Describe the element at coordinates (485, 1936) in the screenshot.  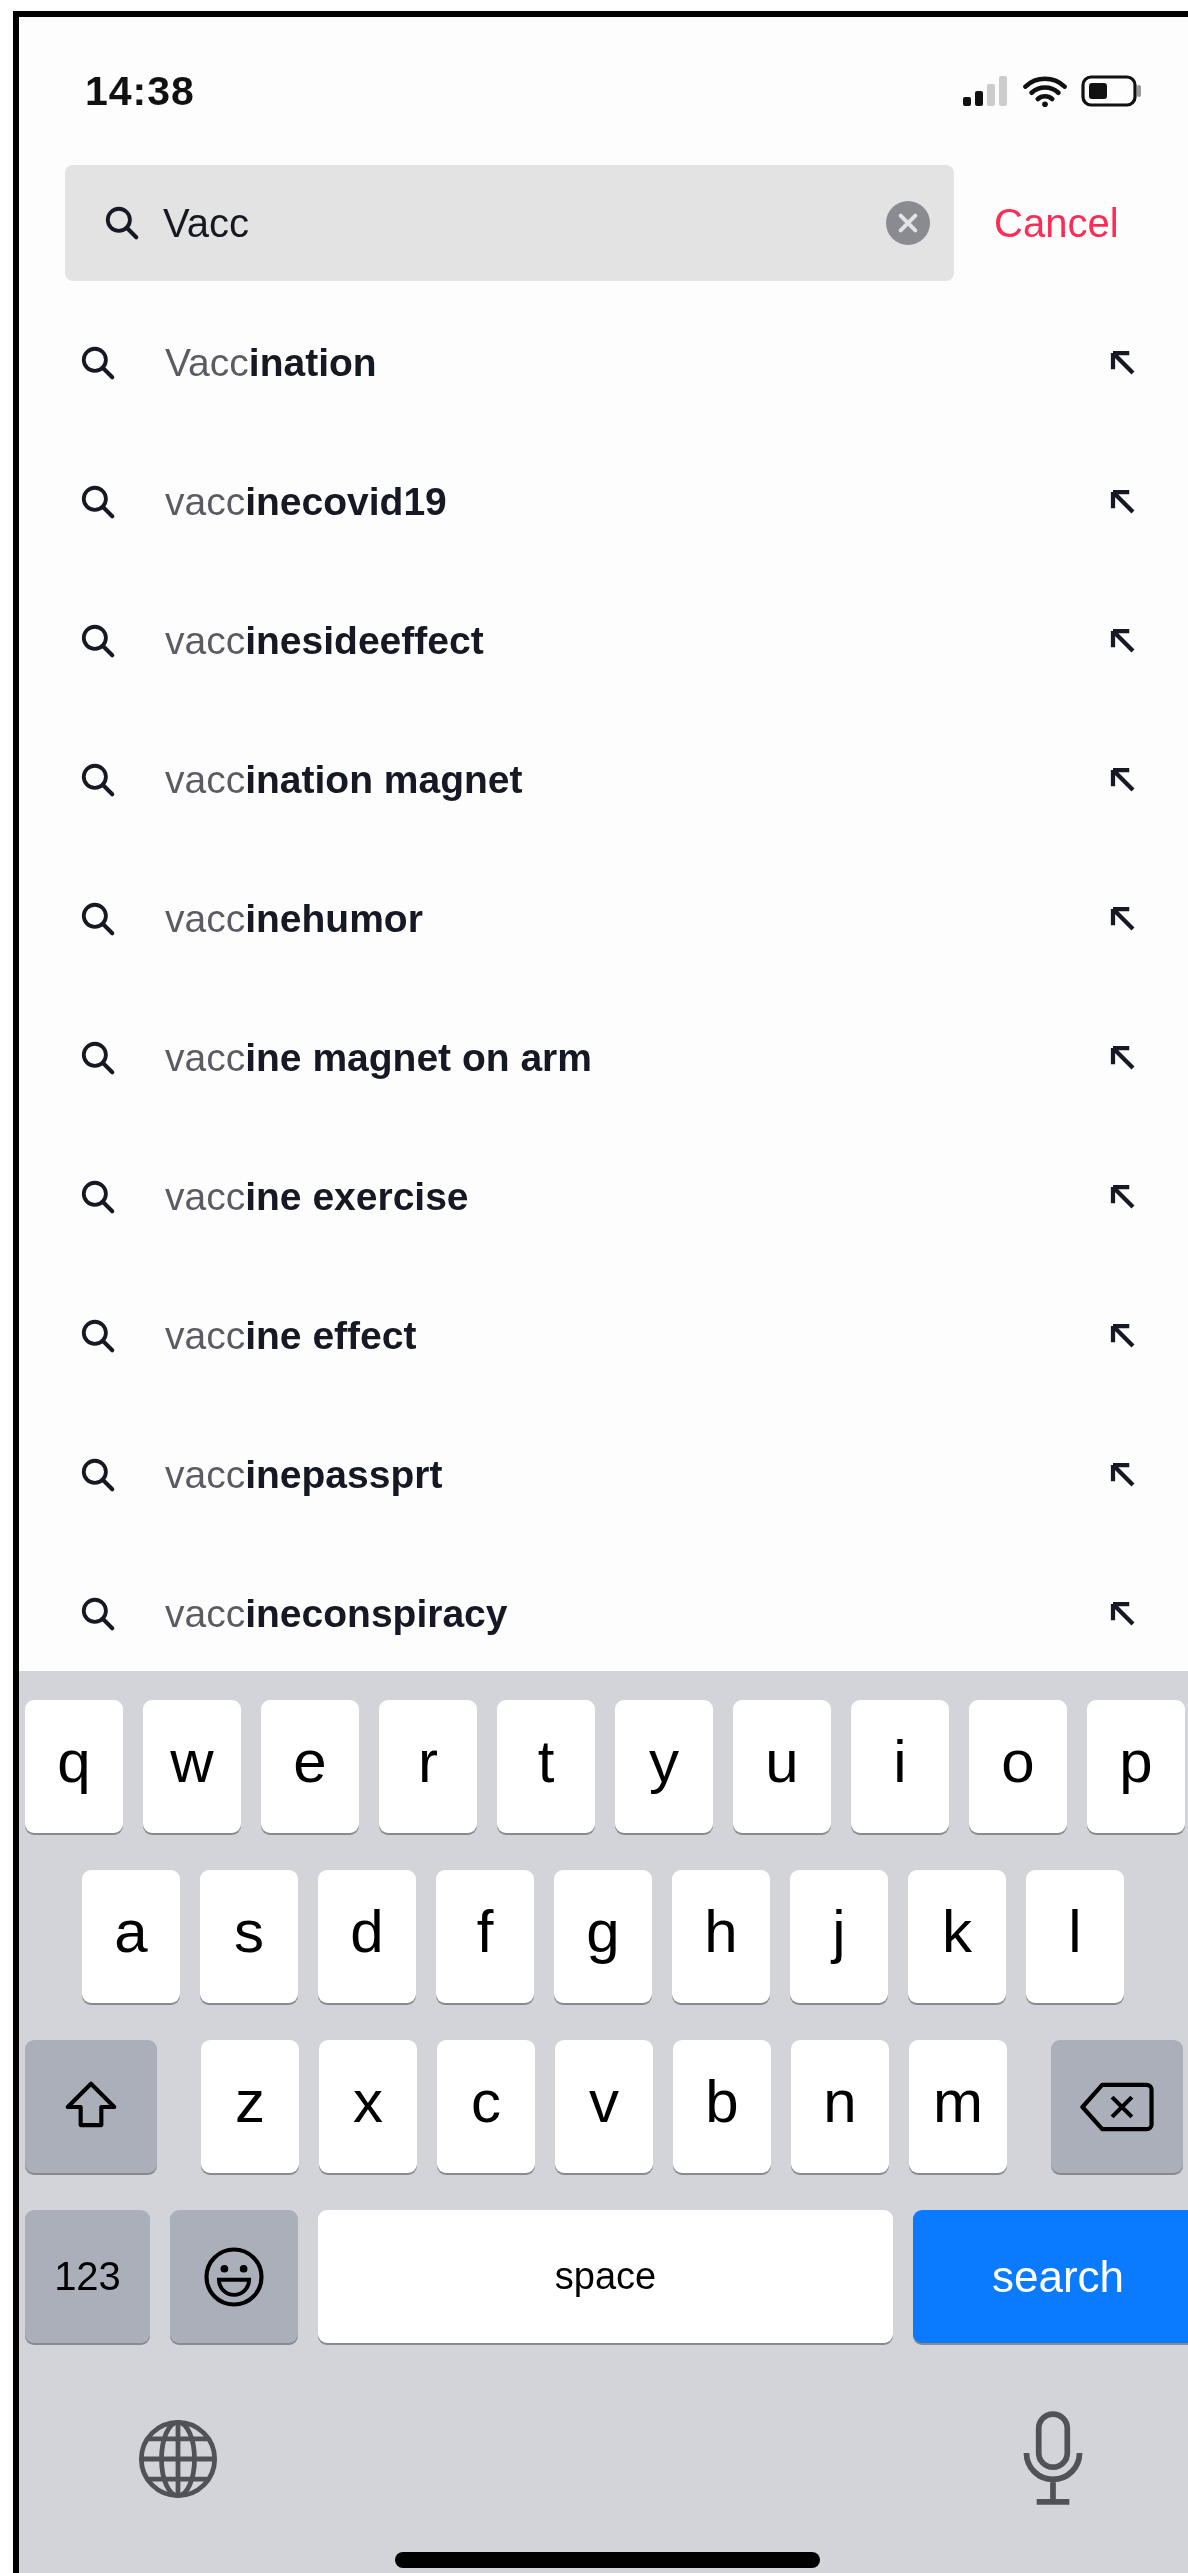
I see `letter-key: f` at that location.